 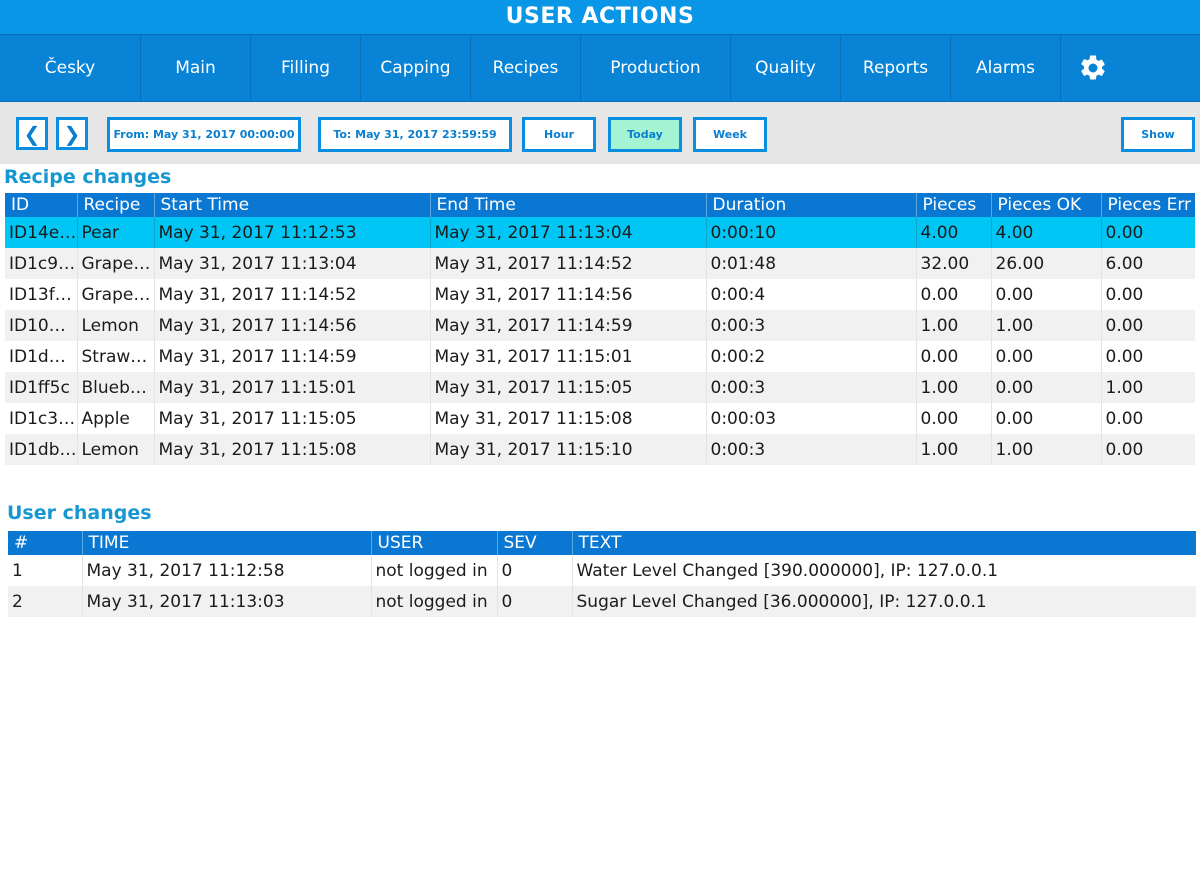 I want to click on table-cell: 0, so click(x=535, y=570).